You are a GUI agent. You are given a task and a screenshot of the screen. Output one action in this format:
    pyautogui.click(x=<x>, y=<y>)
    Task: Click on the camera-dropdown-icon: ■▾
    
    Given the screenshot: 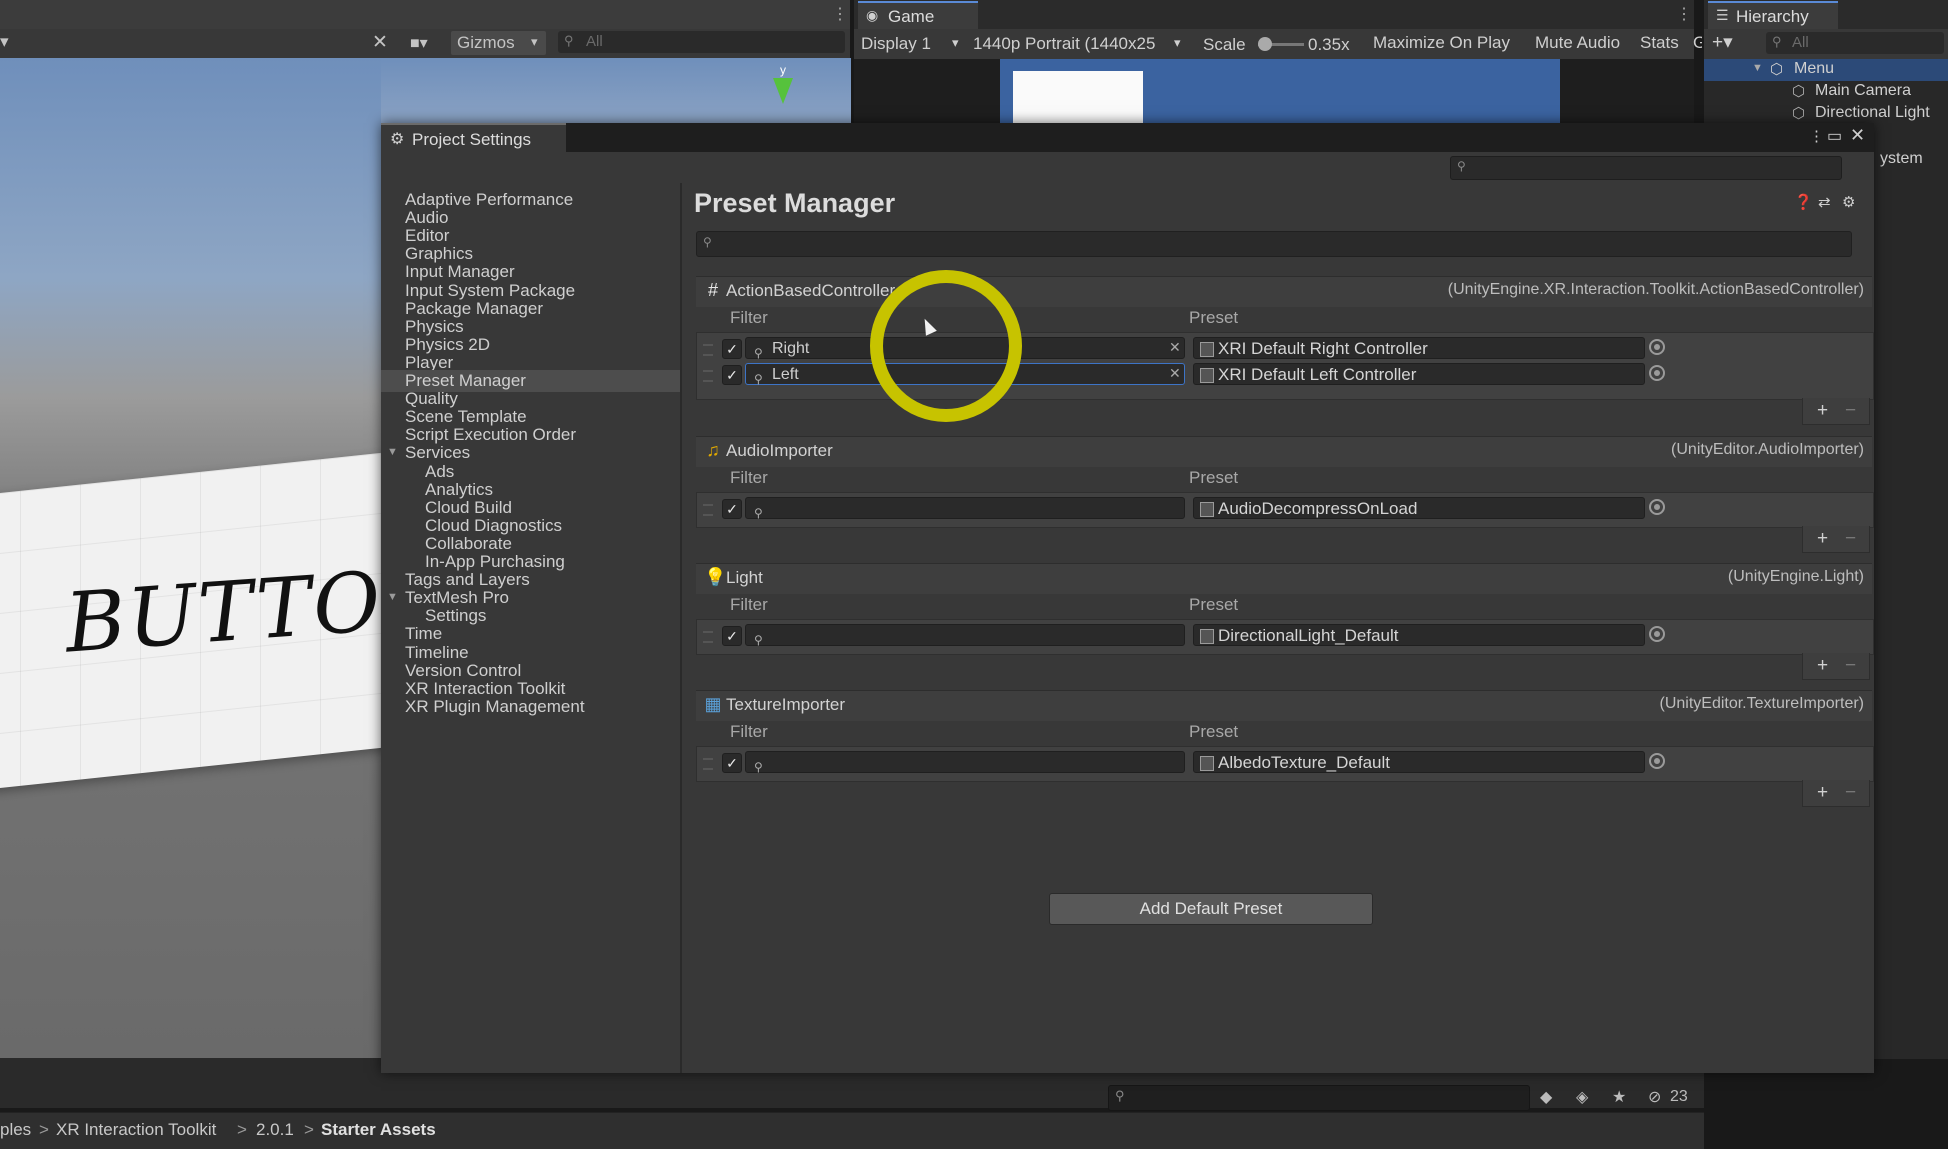 What is the action you would take?
    pyautogui.click(x=419, y=43)
    